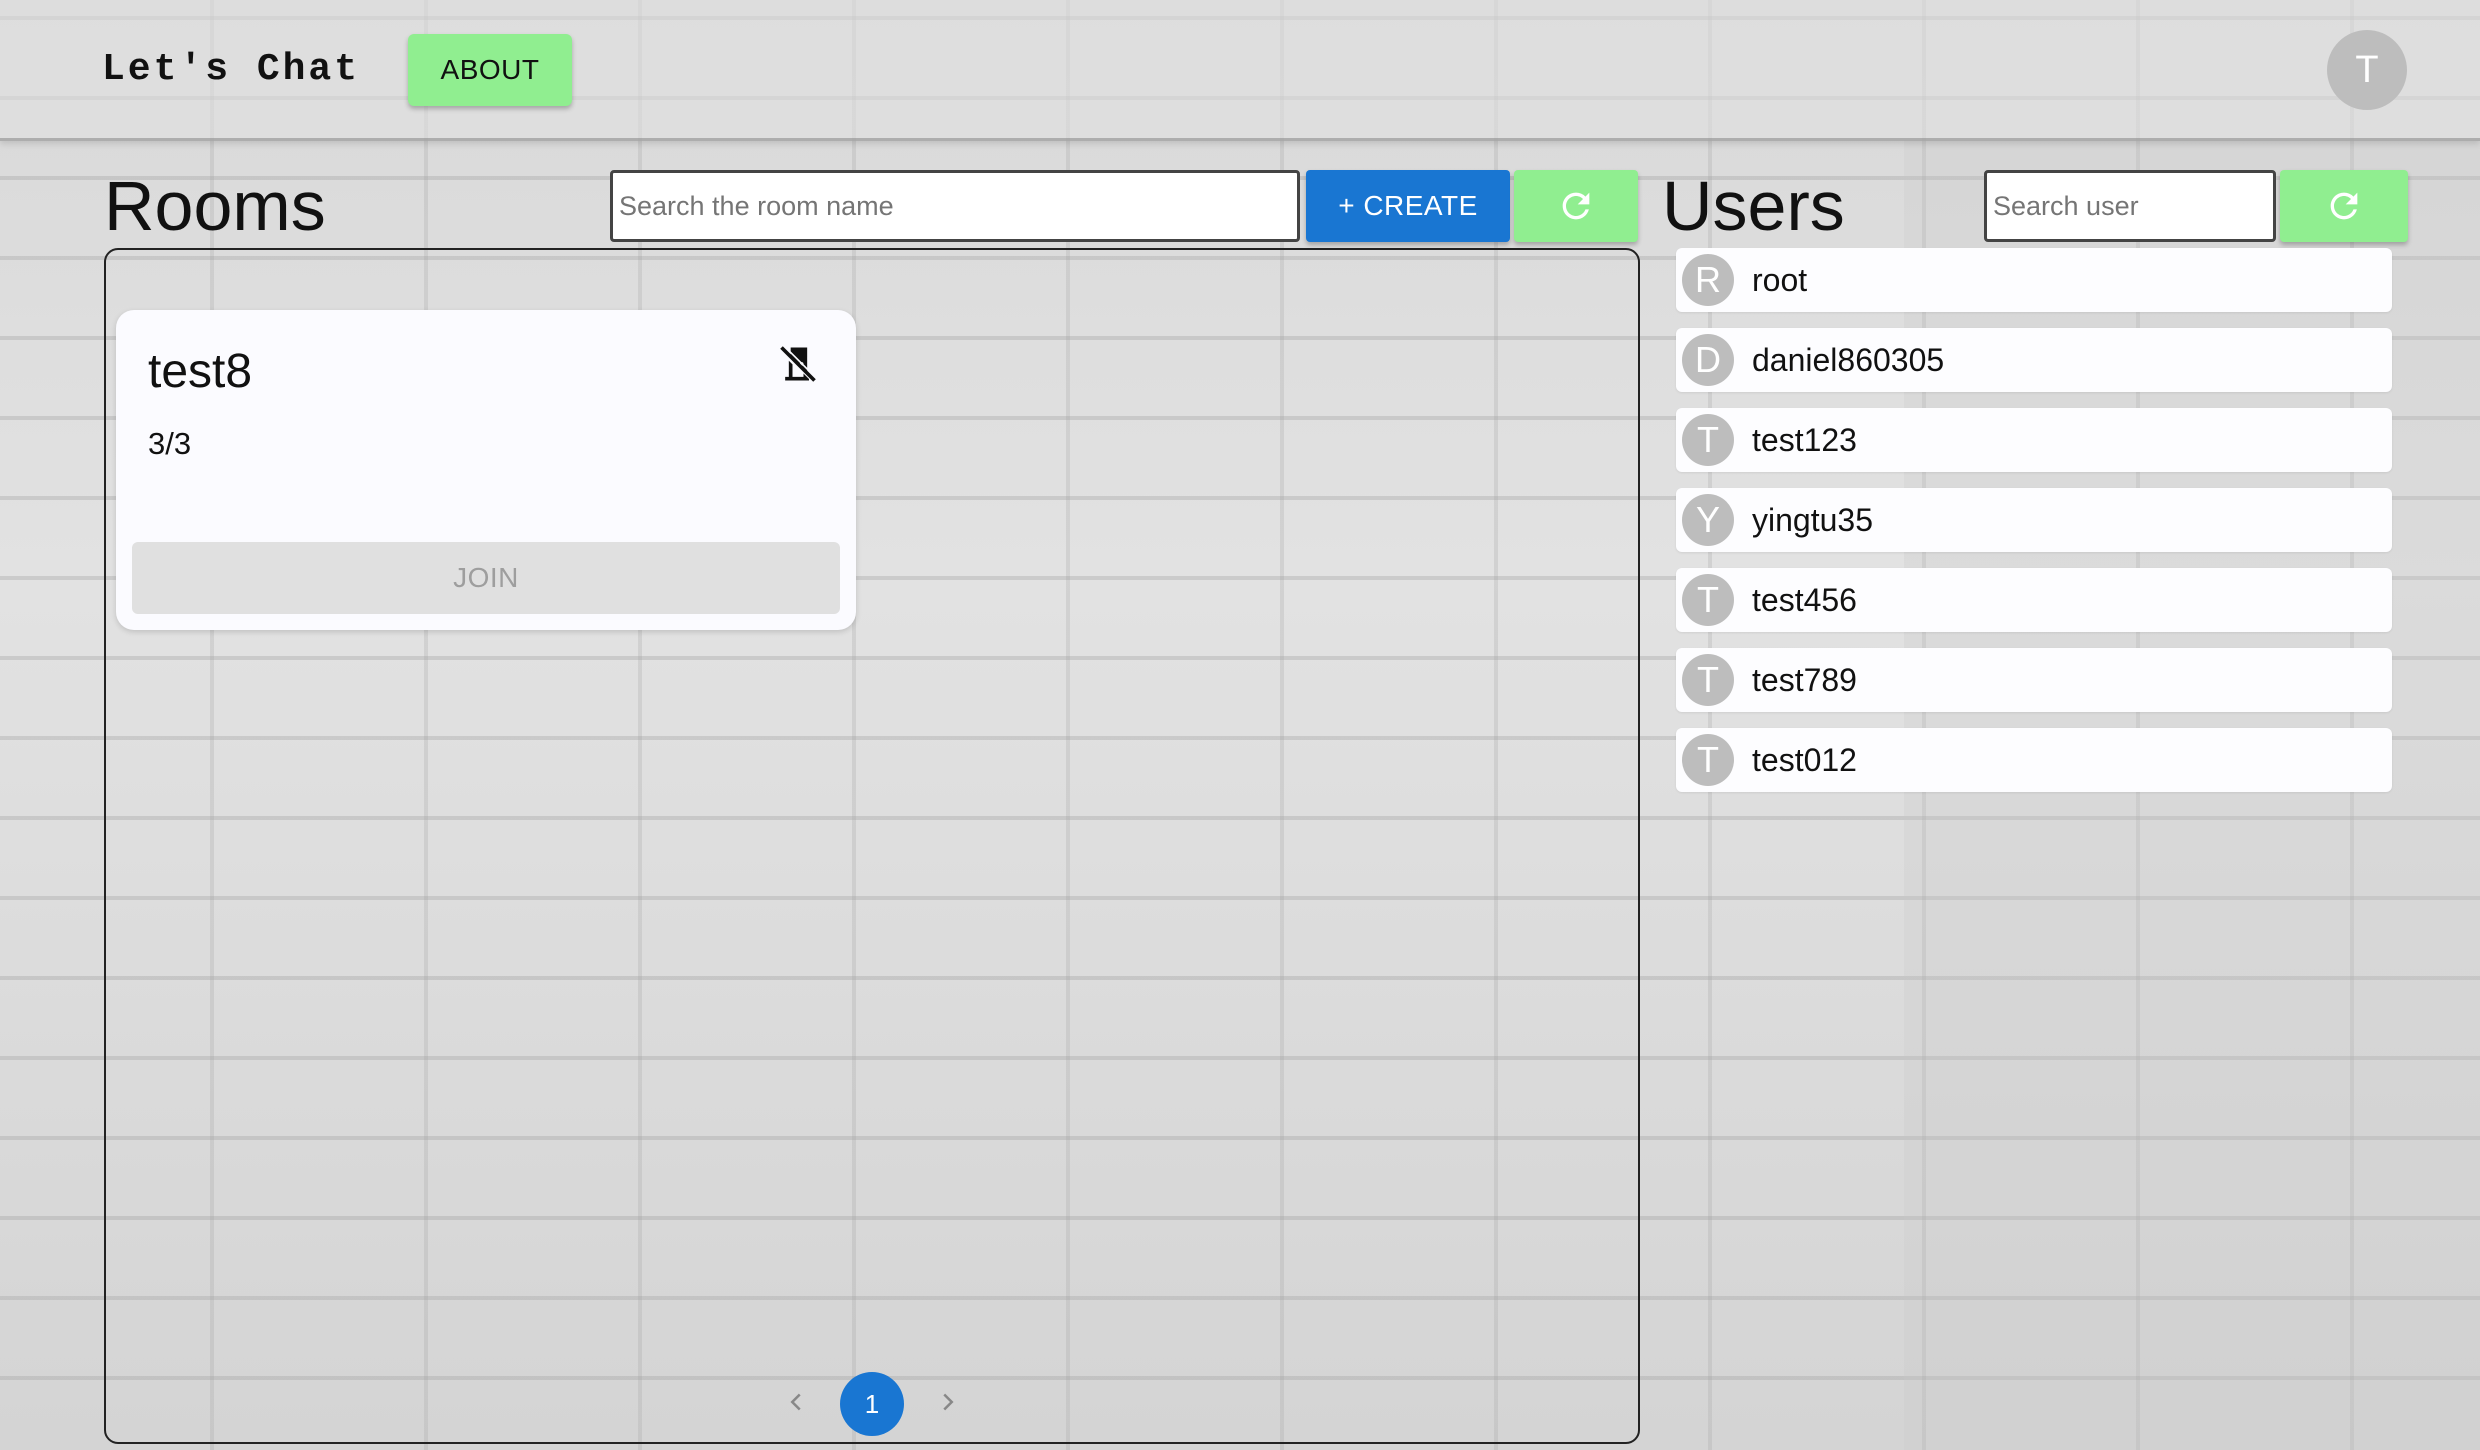 The image size is (2480, 1450). Describe the element at coordinates (2034, 680) in the screenshot. I see `user-list-item: T test789` at that location.